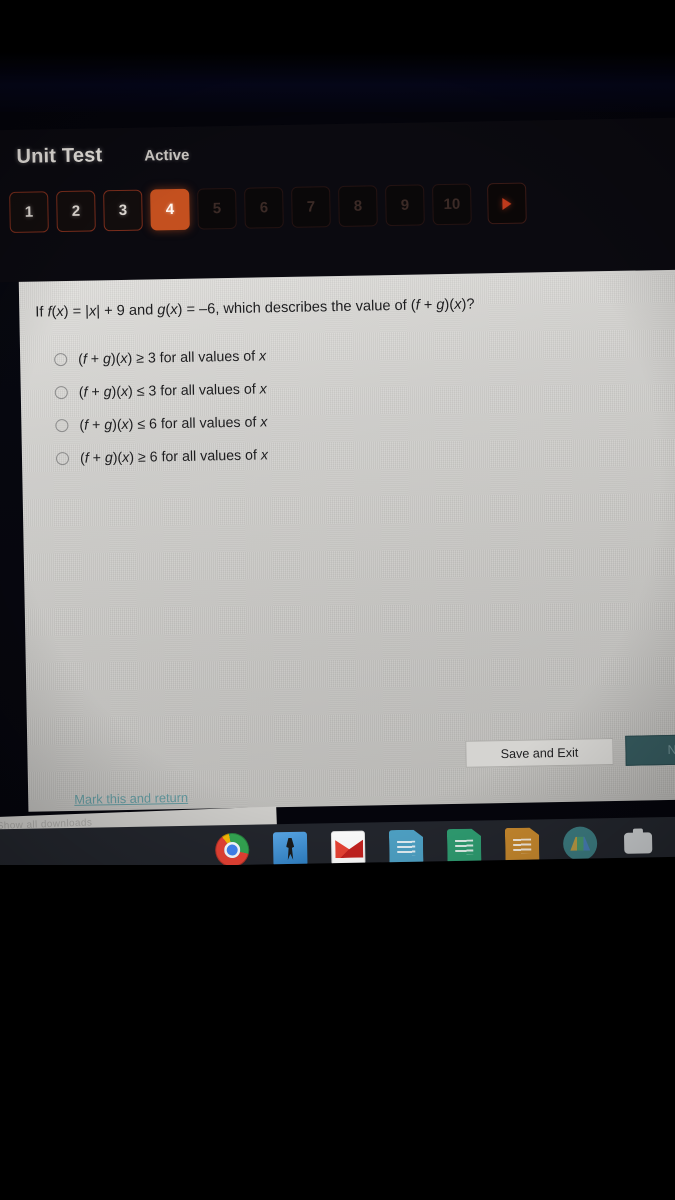 The width and height of the screenshot is (675, 1200). Describe the element at coordinates (464, 845) in the screenshot. I see `google-sheets-icon` at that location.